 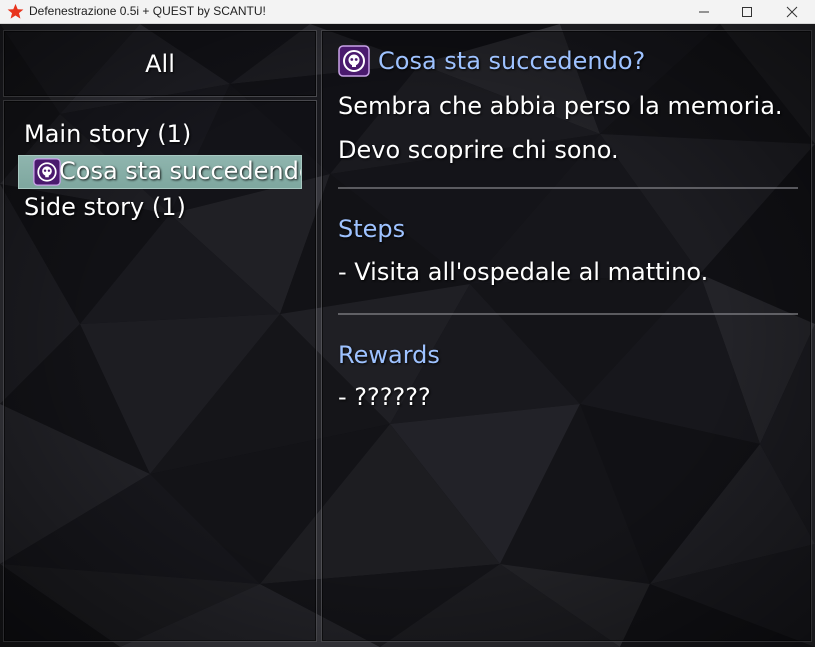 I want to click on minimize-icon, so click(x=704, y=12).